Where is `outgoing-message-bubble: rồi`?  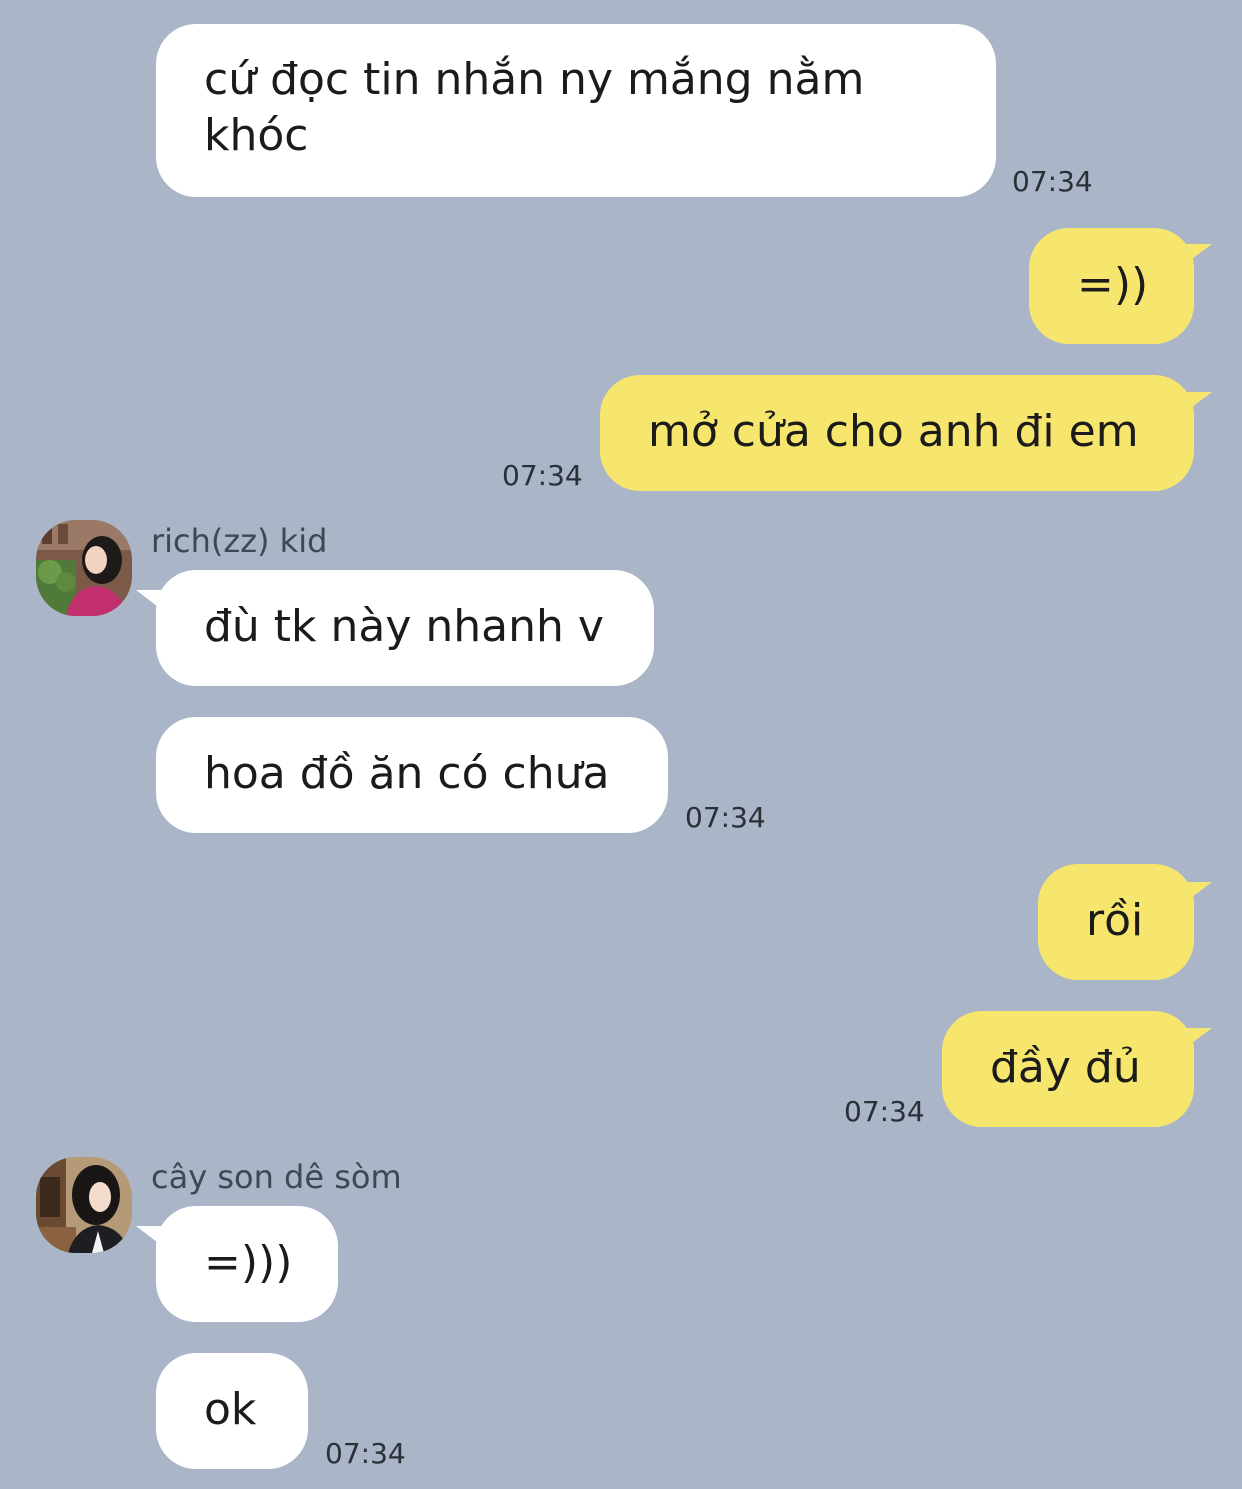
outgoing-message-bubble: rồi is located at coordinates (1116, 922).